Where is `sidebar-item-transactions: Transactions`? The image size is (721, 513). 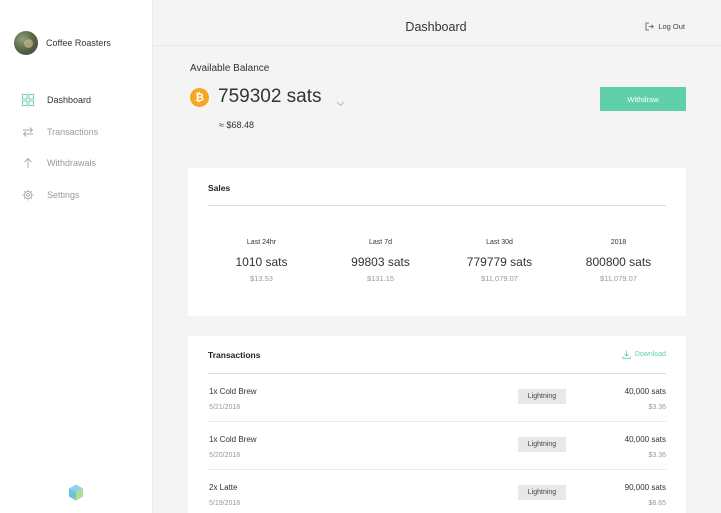 sidebar-item-transactions: Transactions is located at coordinates (60, 132).